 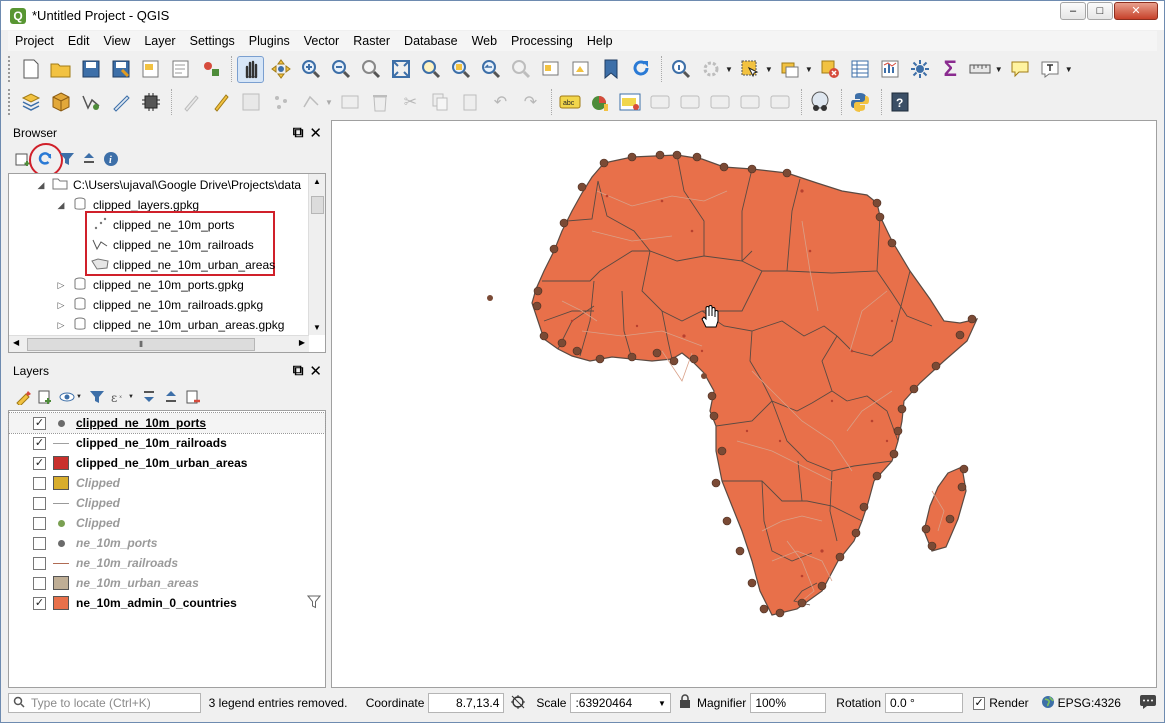 What do you see at coordinates (830, 69) in the screenshot?
I see `deselect-features-icon` at bounding box center [830, 69].